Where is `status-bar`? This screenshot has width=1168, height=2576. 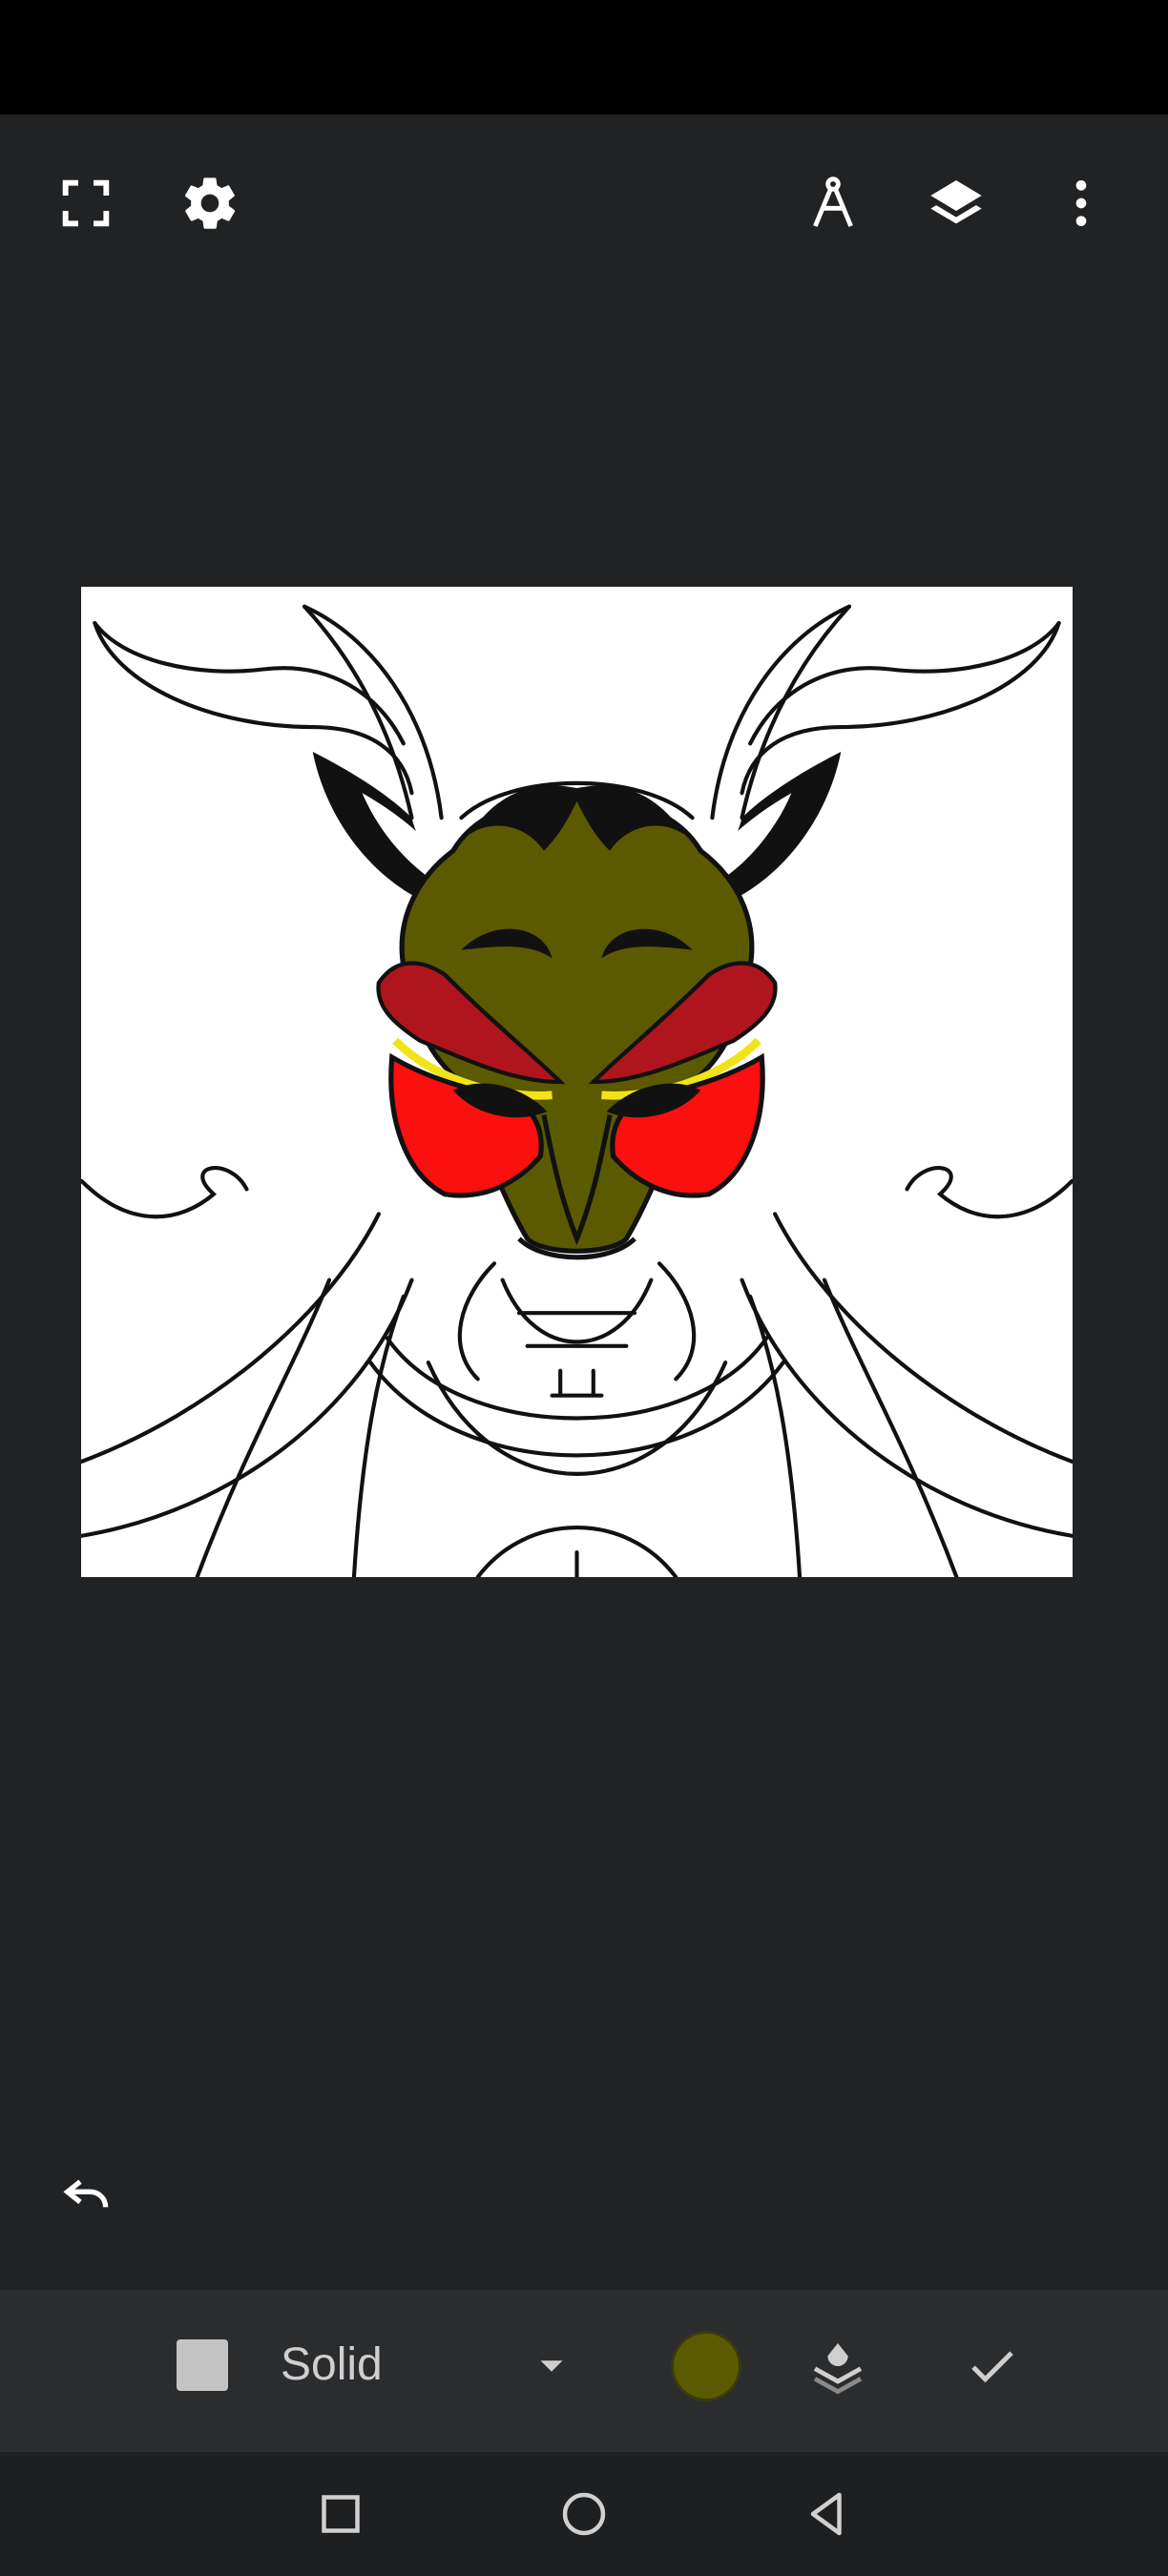
status-bar is located at coordinates (584, 57).